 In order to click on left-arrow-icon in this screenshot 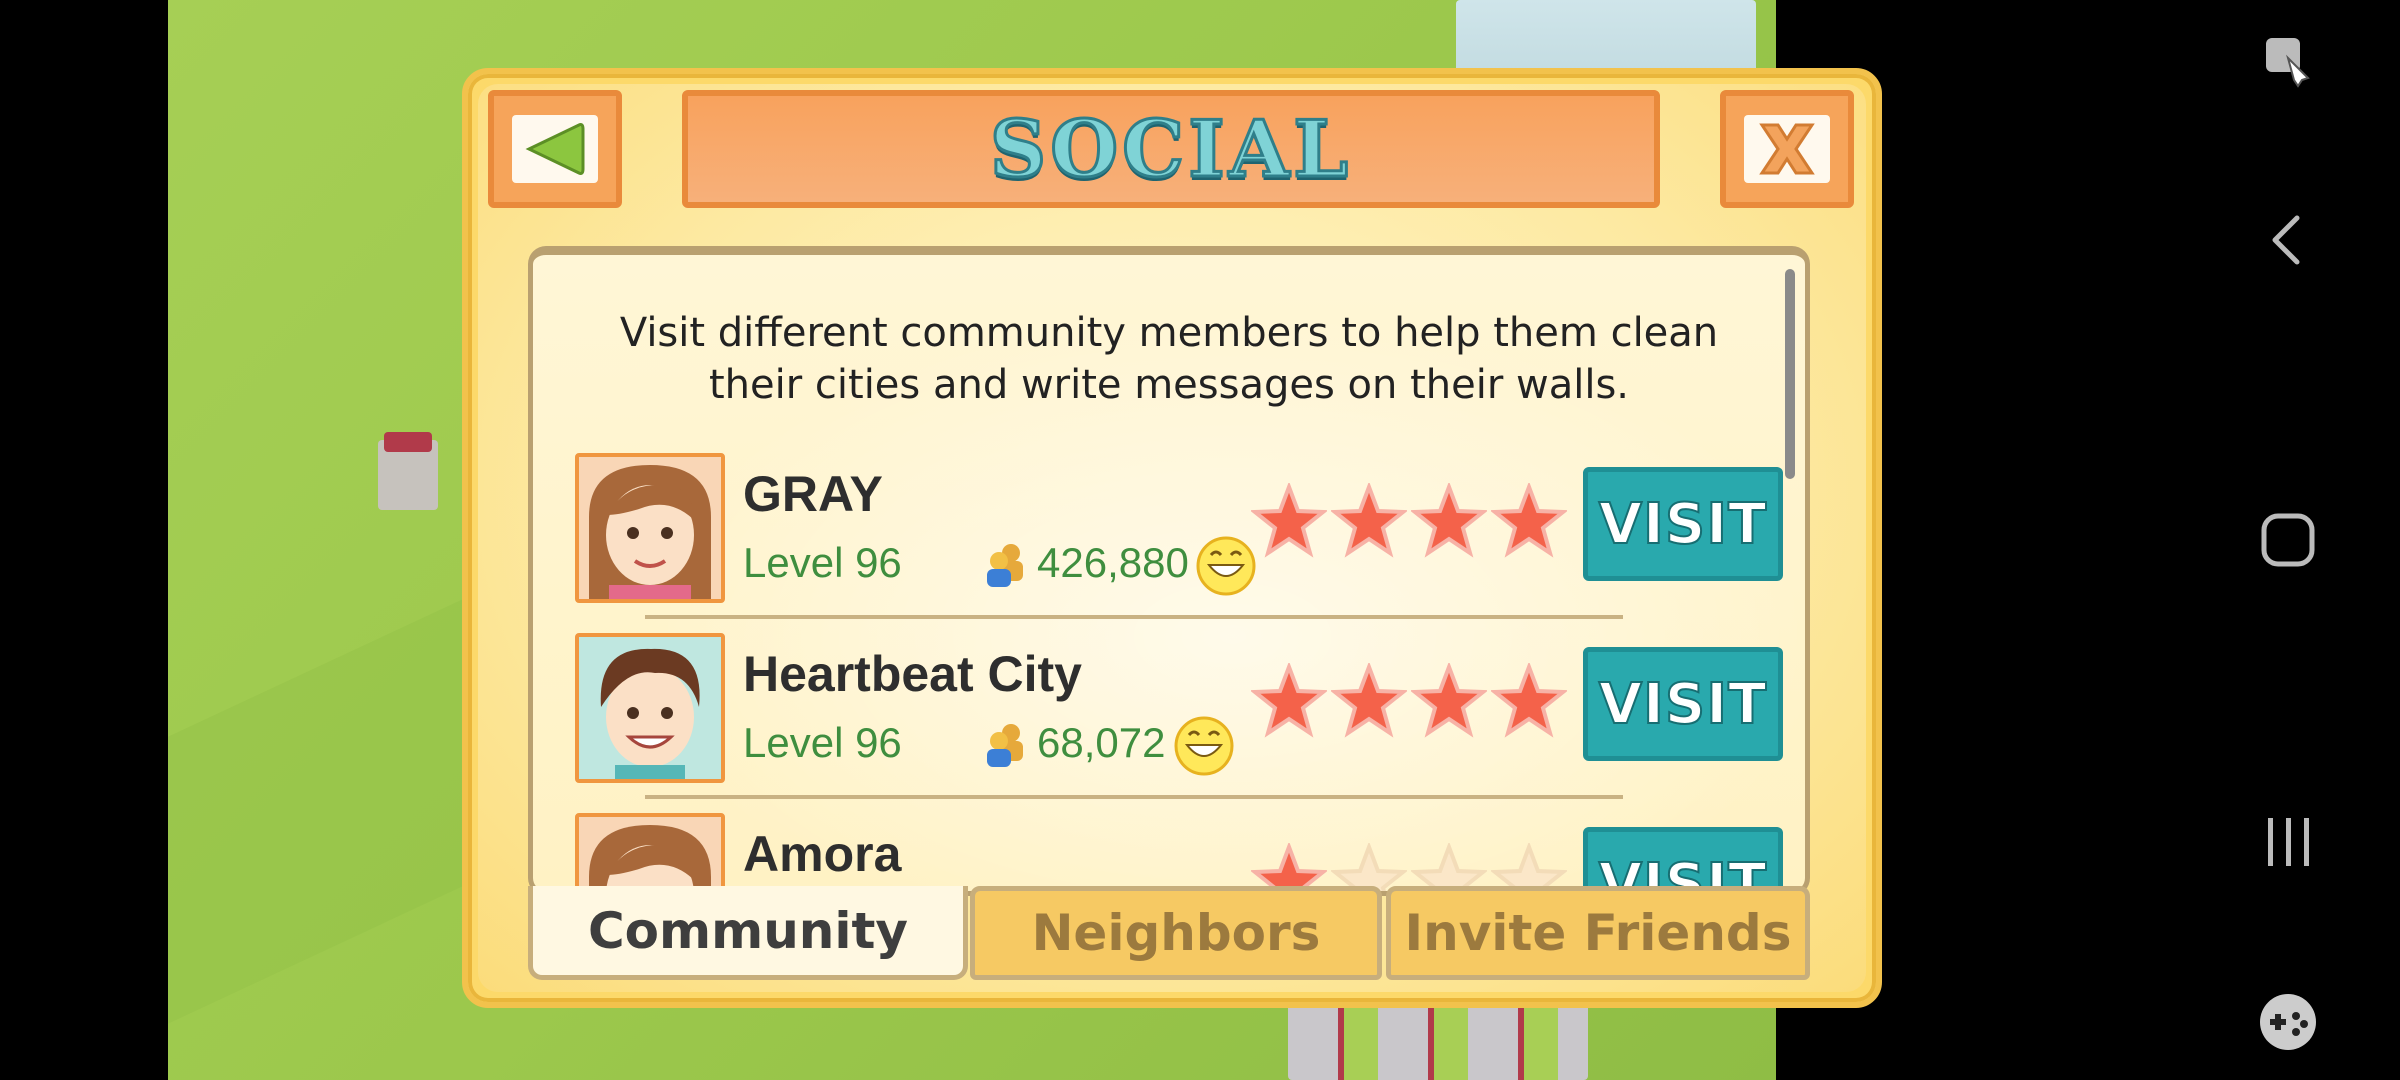, I will do `click(555, 149)`.